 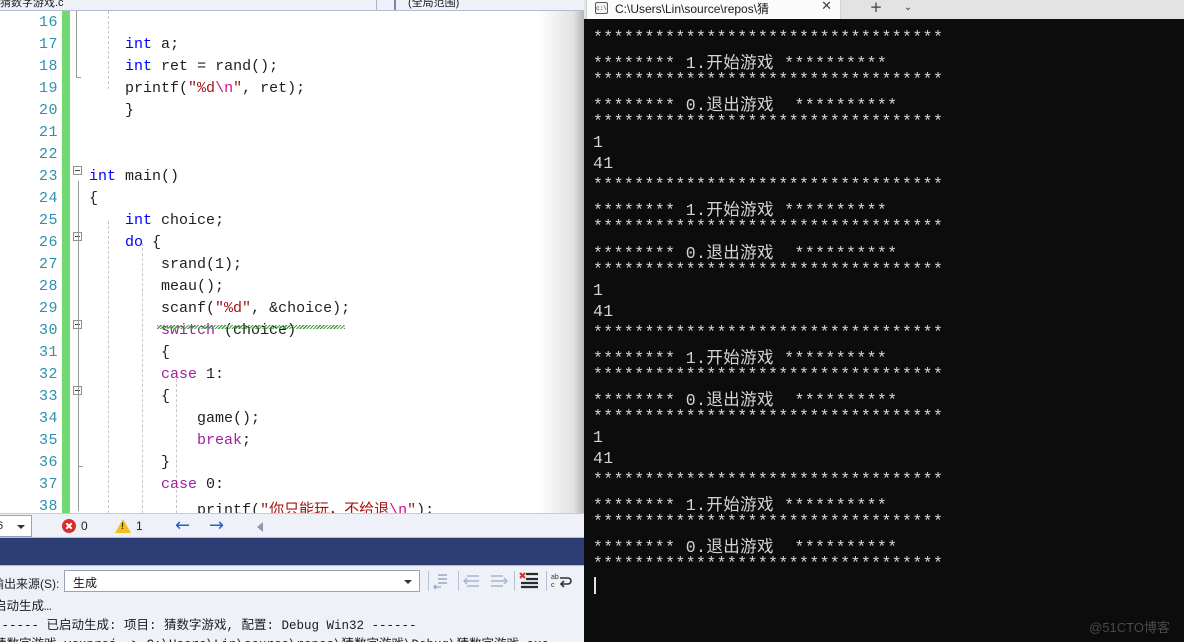 I want to click on line-number: 25, so click(x=48, y=220).